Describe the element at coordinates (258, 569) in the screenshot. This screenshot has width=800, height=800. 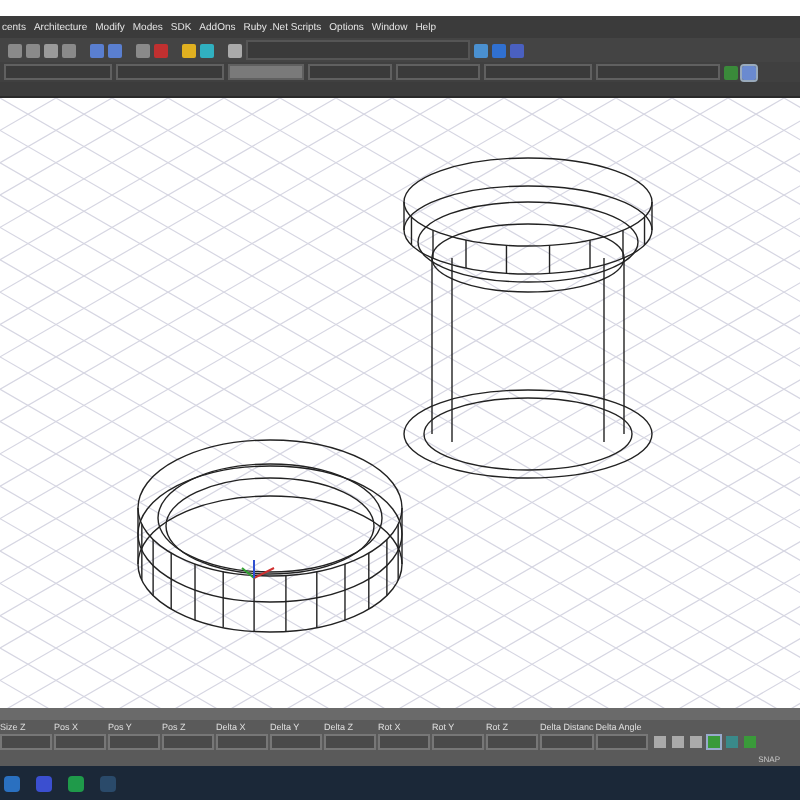
I see `axis-icon` at that location.